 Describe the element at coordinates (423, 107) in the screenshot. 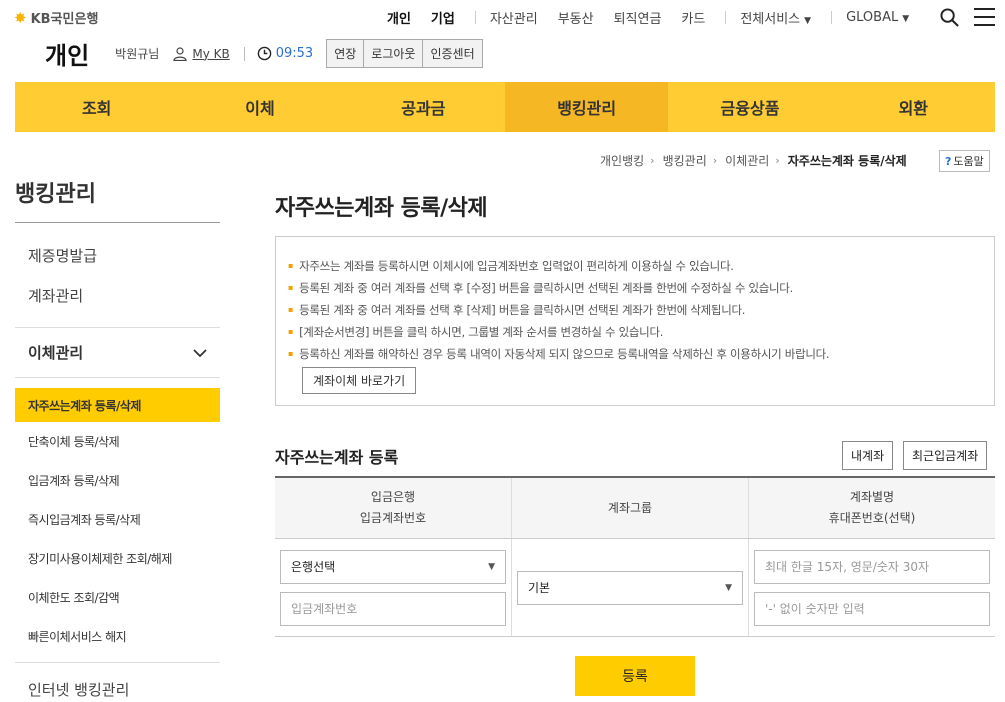

I see `mainnav-tab-utility: 공과금` at that location.